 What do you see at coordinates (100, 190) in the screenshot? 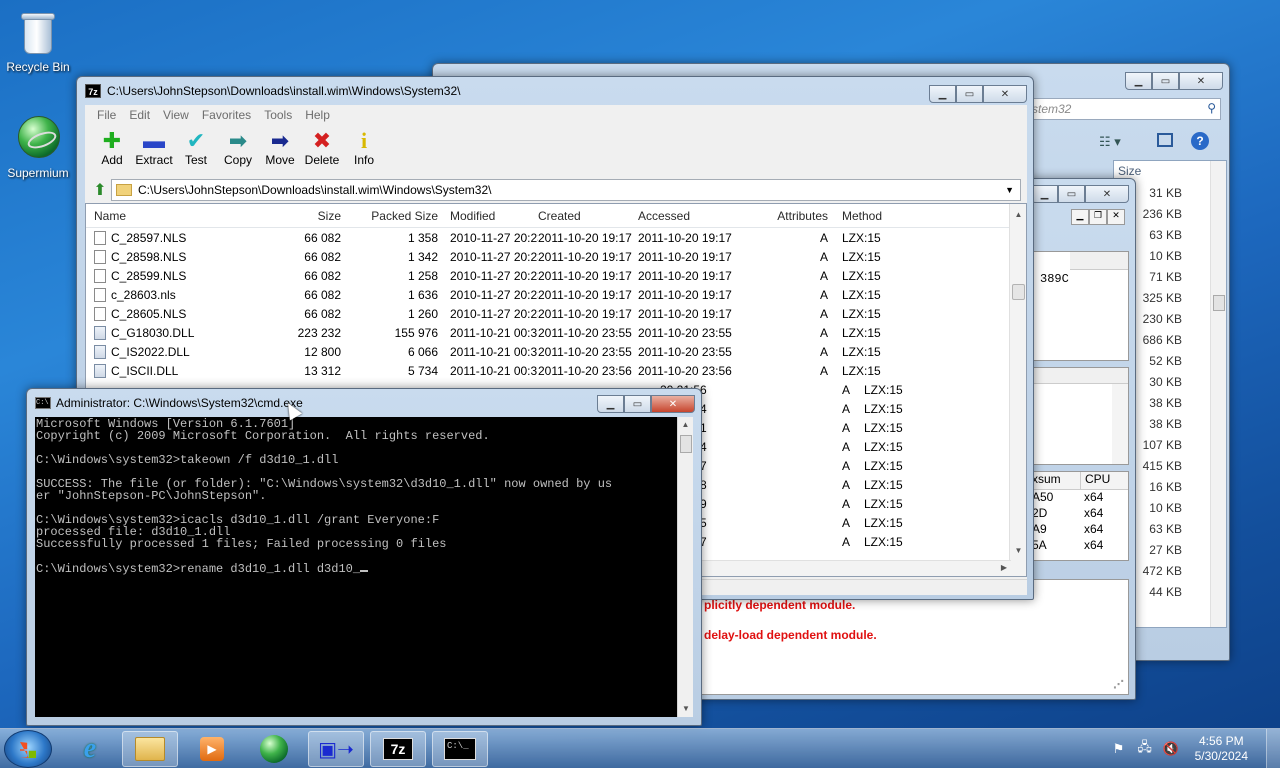
I see `up-folder-icon: ⬆` at bounding box center [100, 190].